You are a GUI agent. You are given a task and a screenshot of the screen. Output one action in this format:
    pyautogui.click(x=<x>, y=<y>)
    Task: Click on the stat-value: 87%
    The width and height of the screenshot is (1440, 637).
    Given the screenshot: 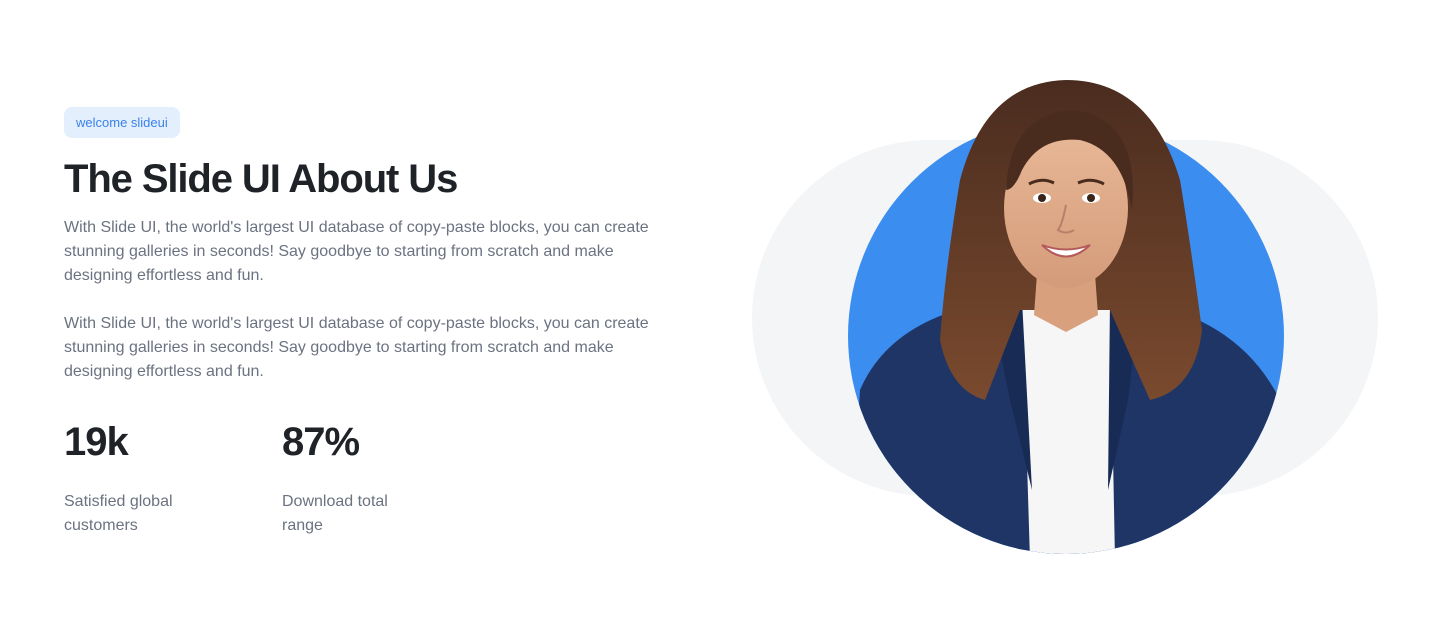 What is the action you would take?
    pyautogui.click(x=321, y=442)
    